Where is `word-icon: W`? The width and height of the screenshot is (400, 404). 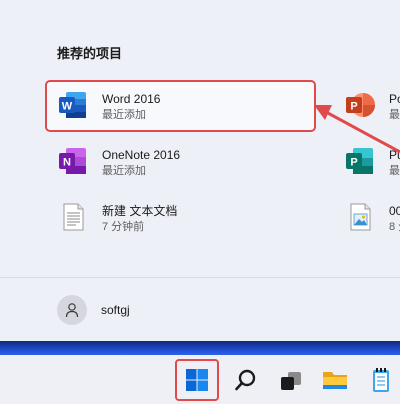 word-icon: W is located at coordinates (73, 105).